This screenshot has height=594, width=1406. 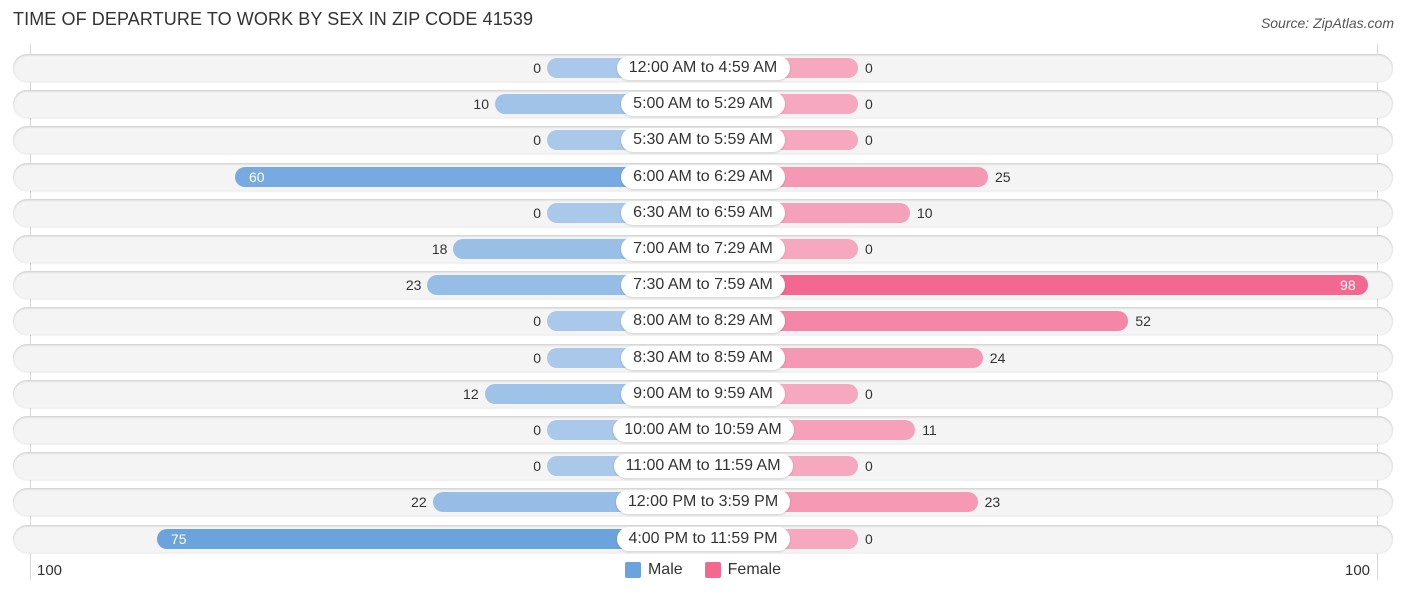 What do you see at coordinates (1003, 176) in the screenshot?
I see `value-label-female: 25` at bounding box center [1003, 176].